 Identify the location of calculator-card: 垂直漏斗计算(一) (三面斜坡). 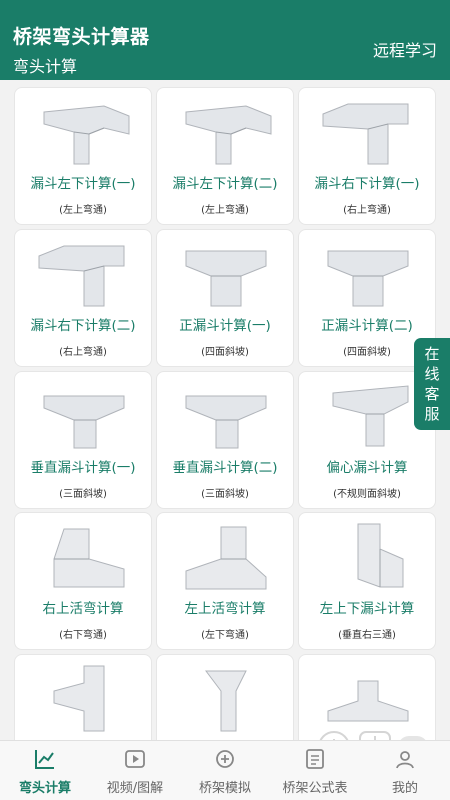
(83, 440).